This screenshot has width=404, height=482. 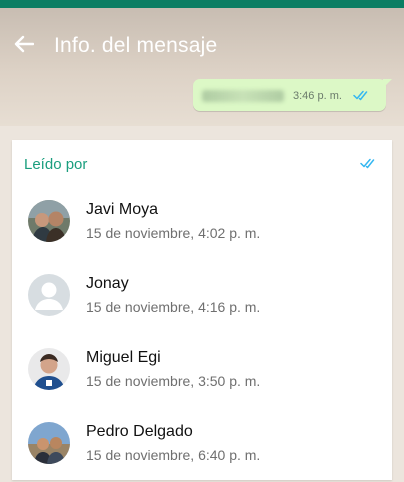 I want to click on page-title: Info. del mensaje, so click(x=136, y=45).